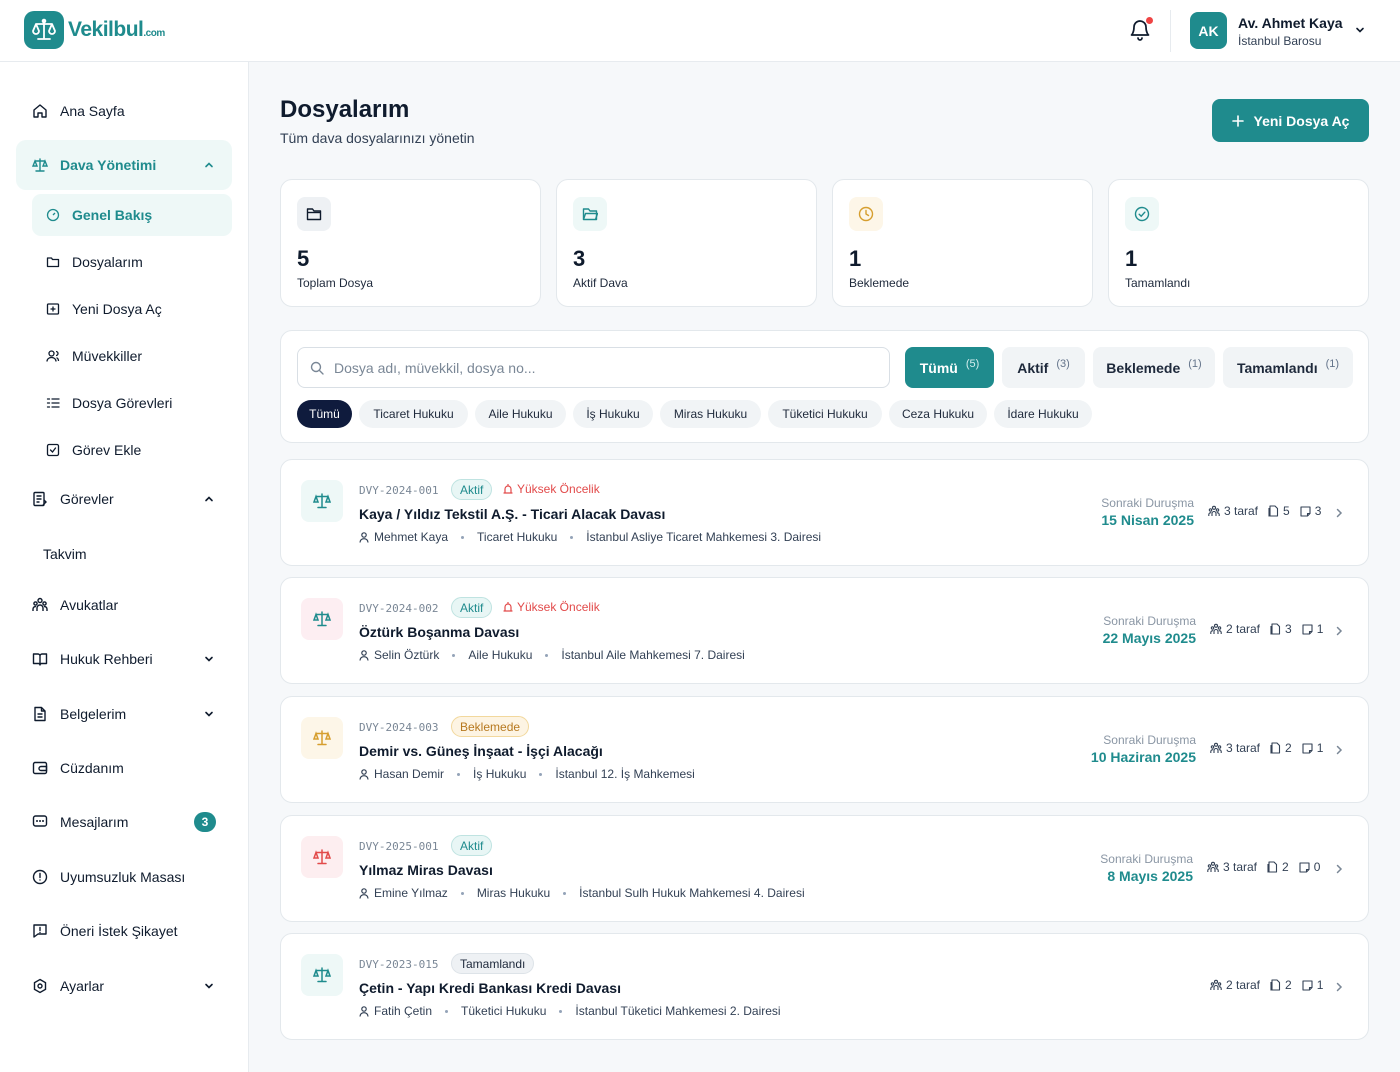 This screenshot has height=1072, width=1400. I want to click on case-title: Yılmaz Miras Davası, so click(426, 870).